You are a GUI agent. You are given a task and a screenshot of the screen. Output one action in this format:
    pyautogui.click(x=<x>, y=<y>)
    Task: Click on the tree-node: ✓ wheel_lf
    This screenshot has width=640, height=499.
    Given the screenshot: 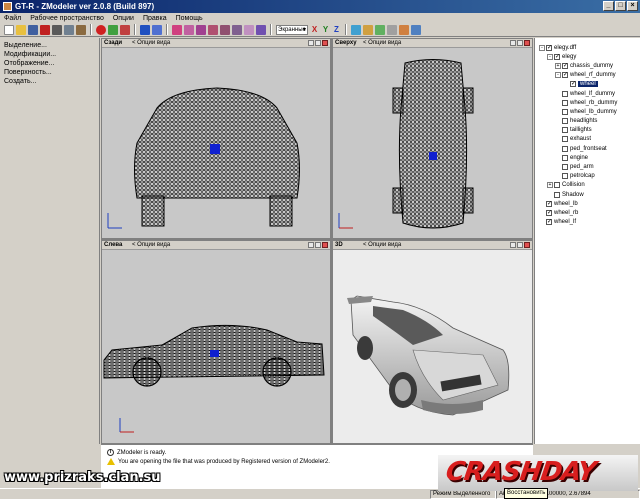 What is the action you would take?
    pyautogui.click(x=587, y=222)
    